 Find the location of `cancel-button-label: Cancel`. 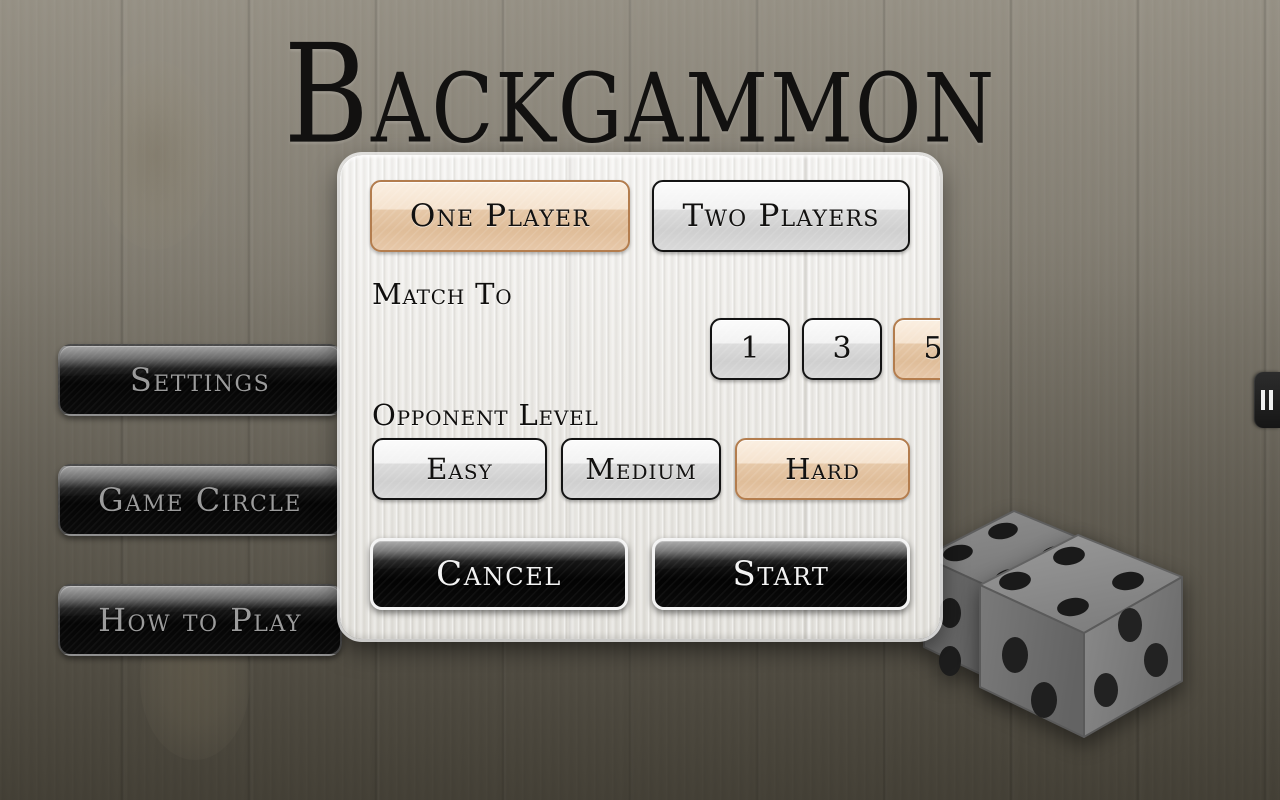

cancel-button-label: Cancel is located at coordinates (499, 574).